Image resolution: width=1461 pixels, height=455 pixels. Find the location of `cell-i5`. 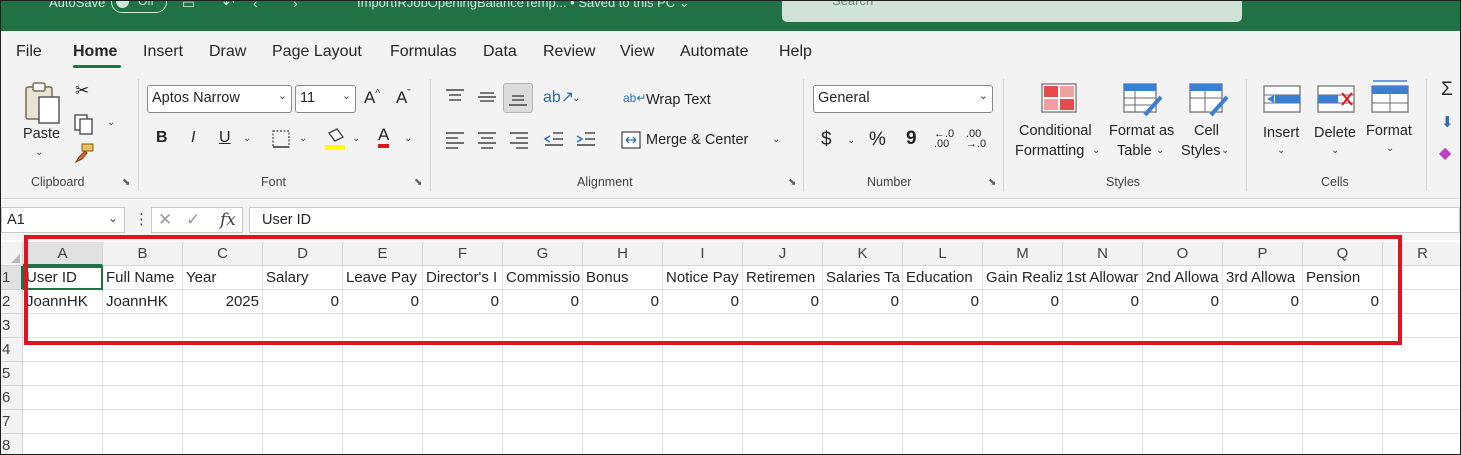

cell-i5 is located at coordinates (703, 374).